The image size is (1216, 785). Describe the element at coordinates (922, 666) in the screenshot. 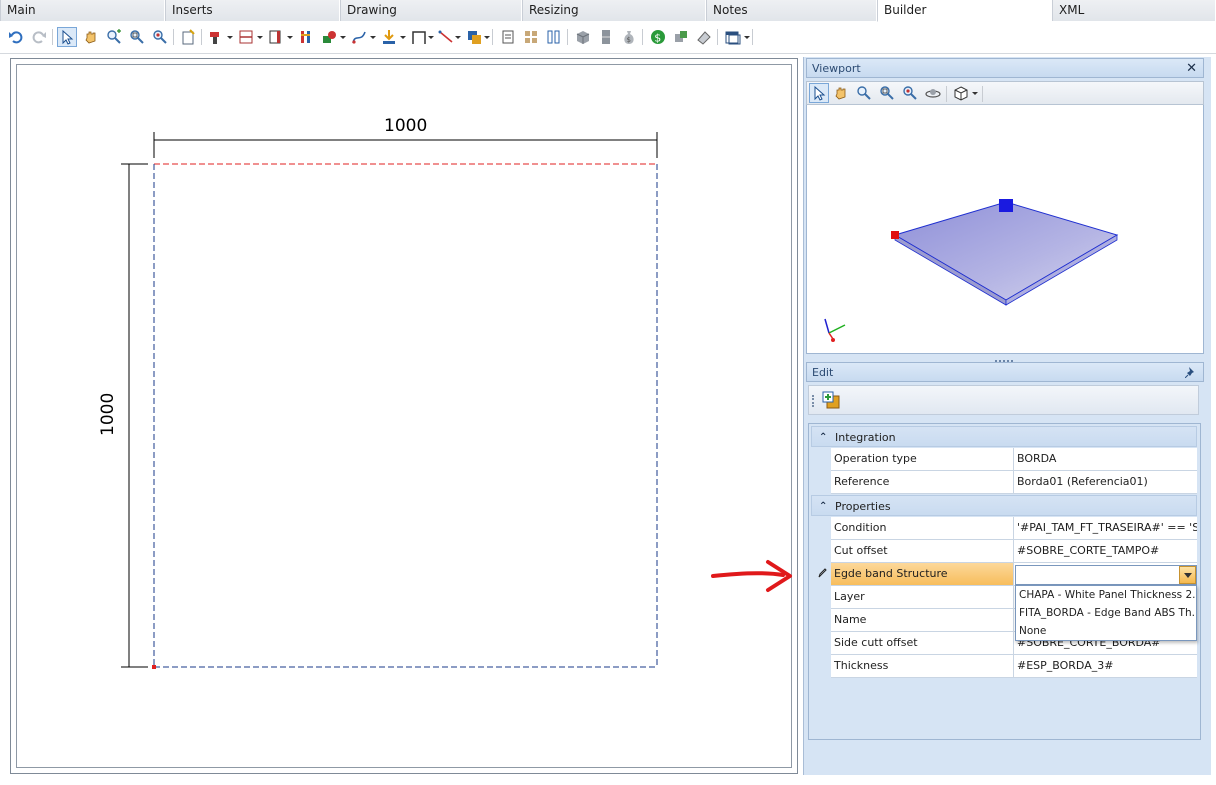

I see `property-name: Thickness` at that location.